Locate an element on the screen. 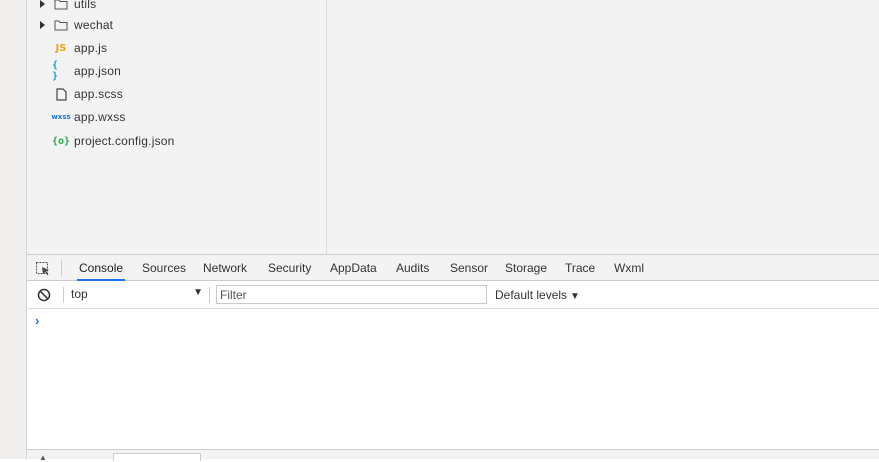 This screenshot has width=879, height=462. context-select-value: top is located at coordinates (79, 294).